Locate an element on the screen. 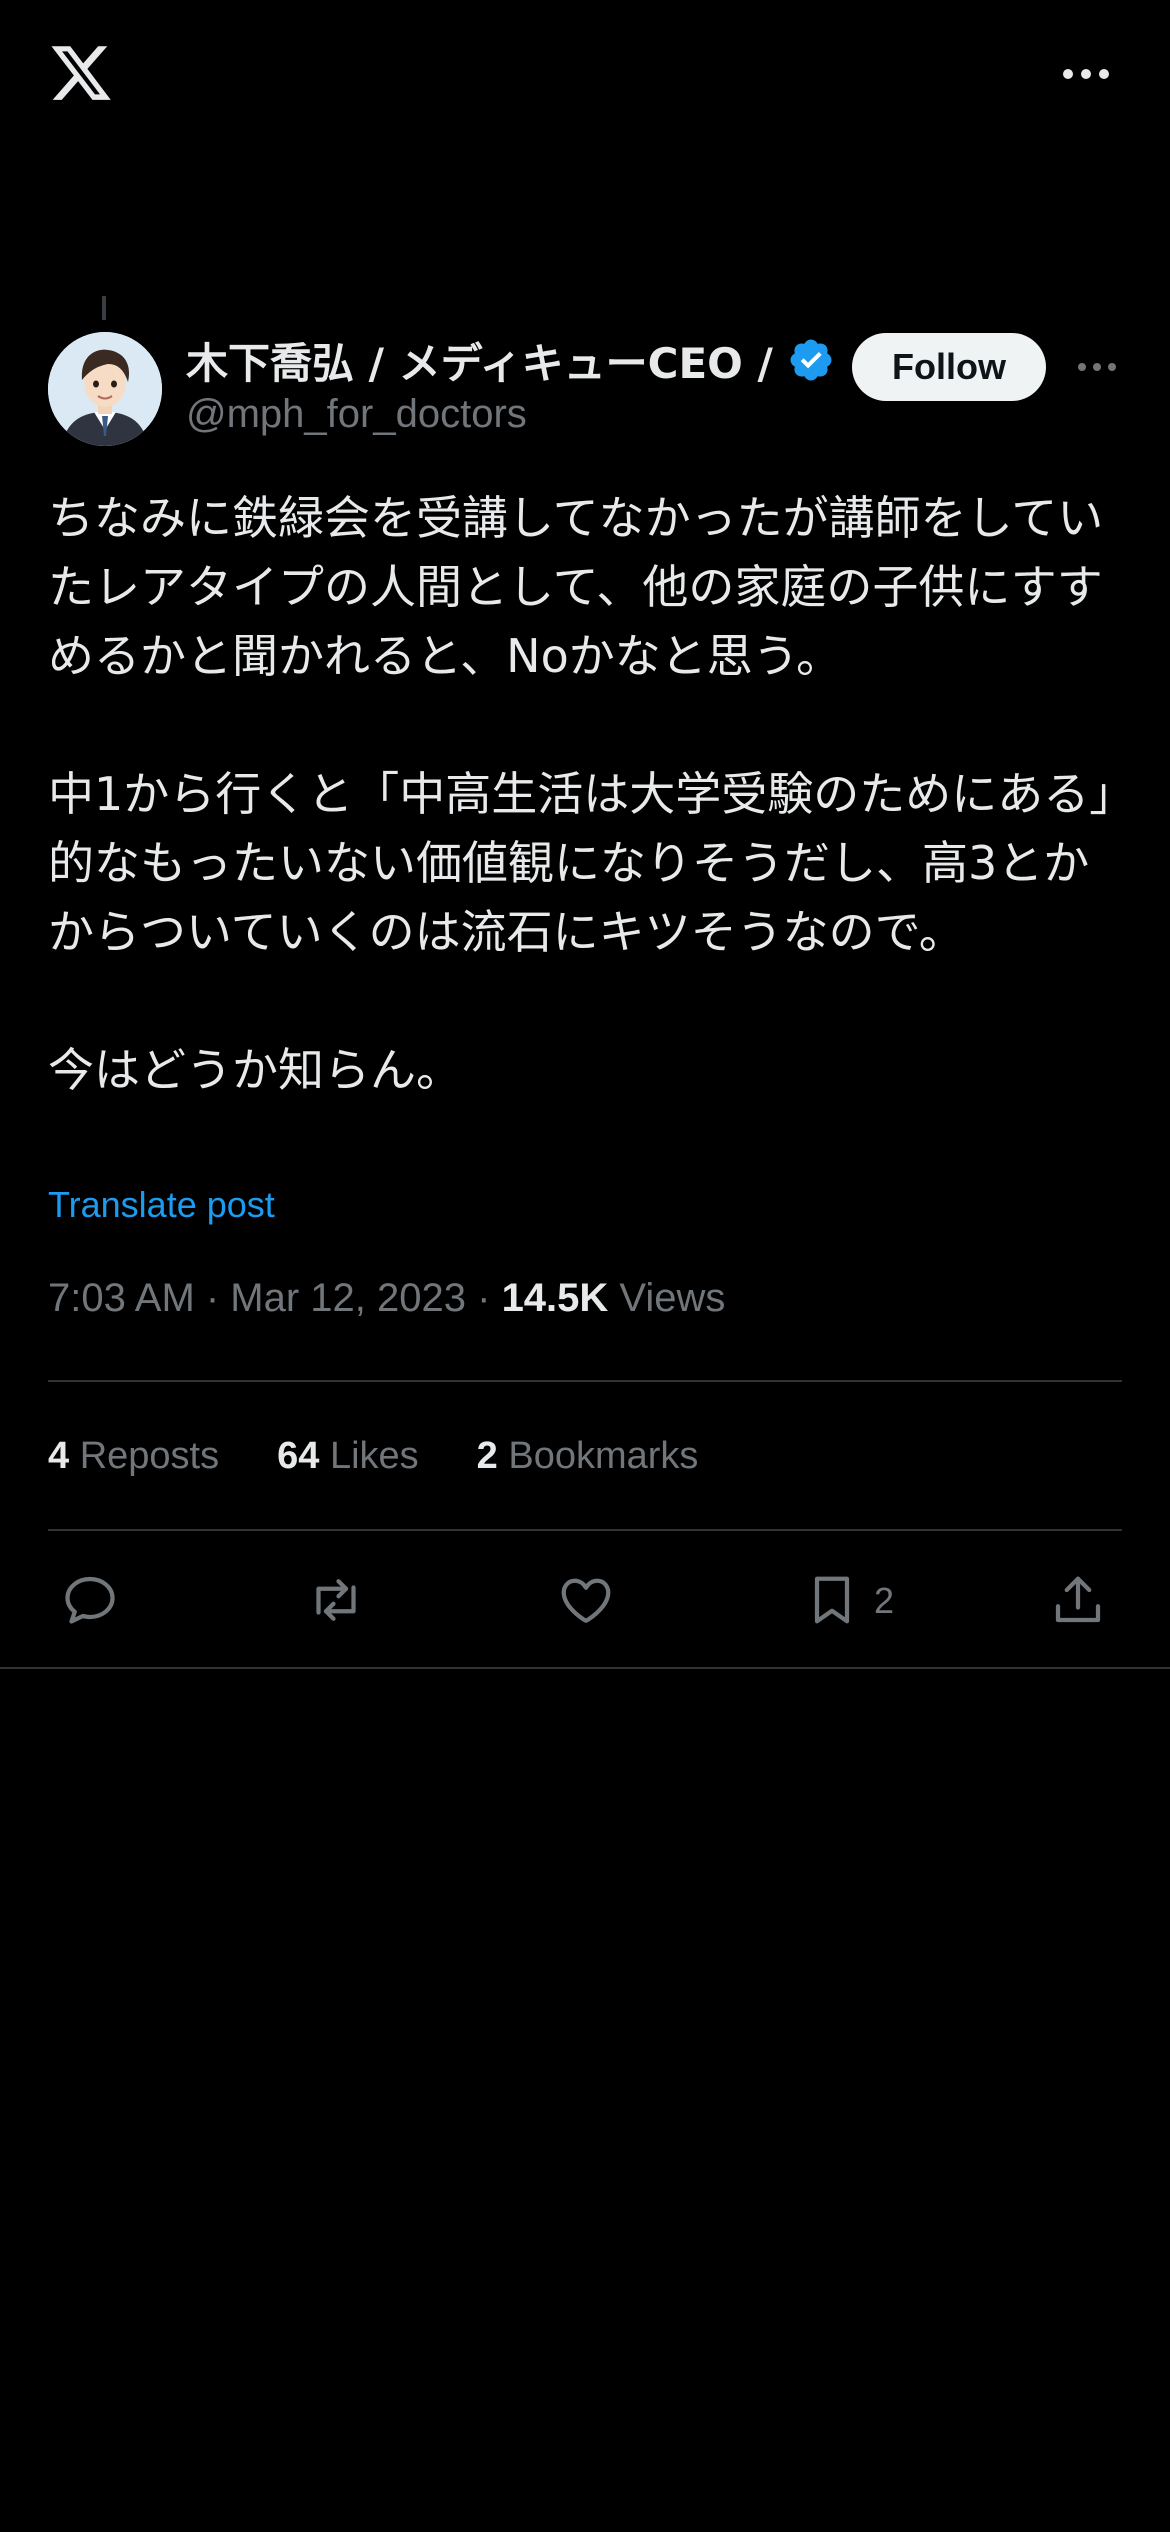 This screenshot has height=2532, width=1170. author-handle: @mph_for_doctors is located at coordinates (356, 414).